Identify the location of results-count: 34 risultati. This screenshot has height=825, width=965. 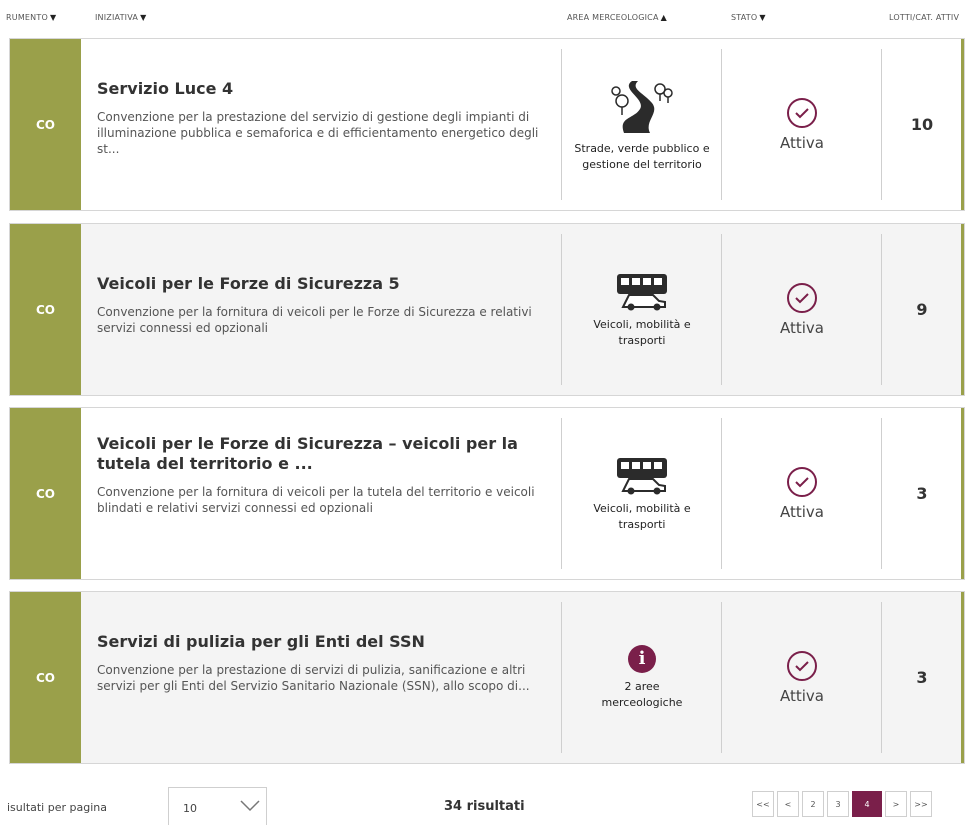
(484, 806).